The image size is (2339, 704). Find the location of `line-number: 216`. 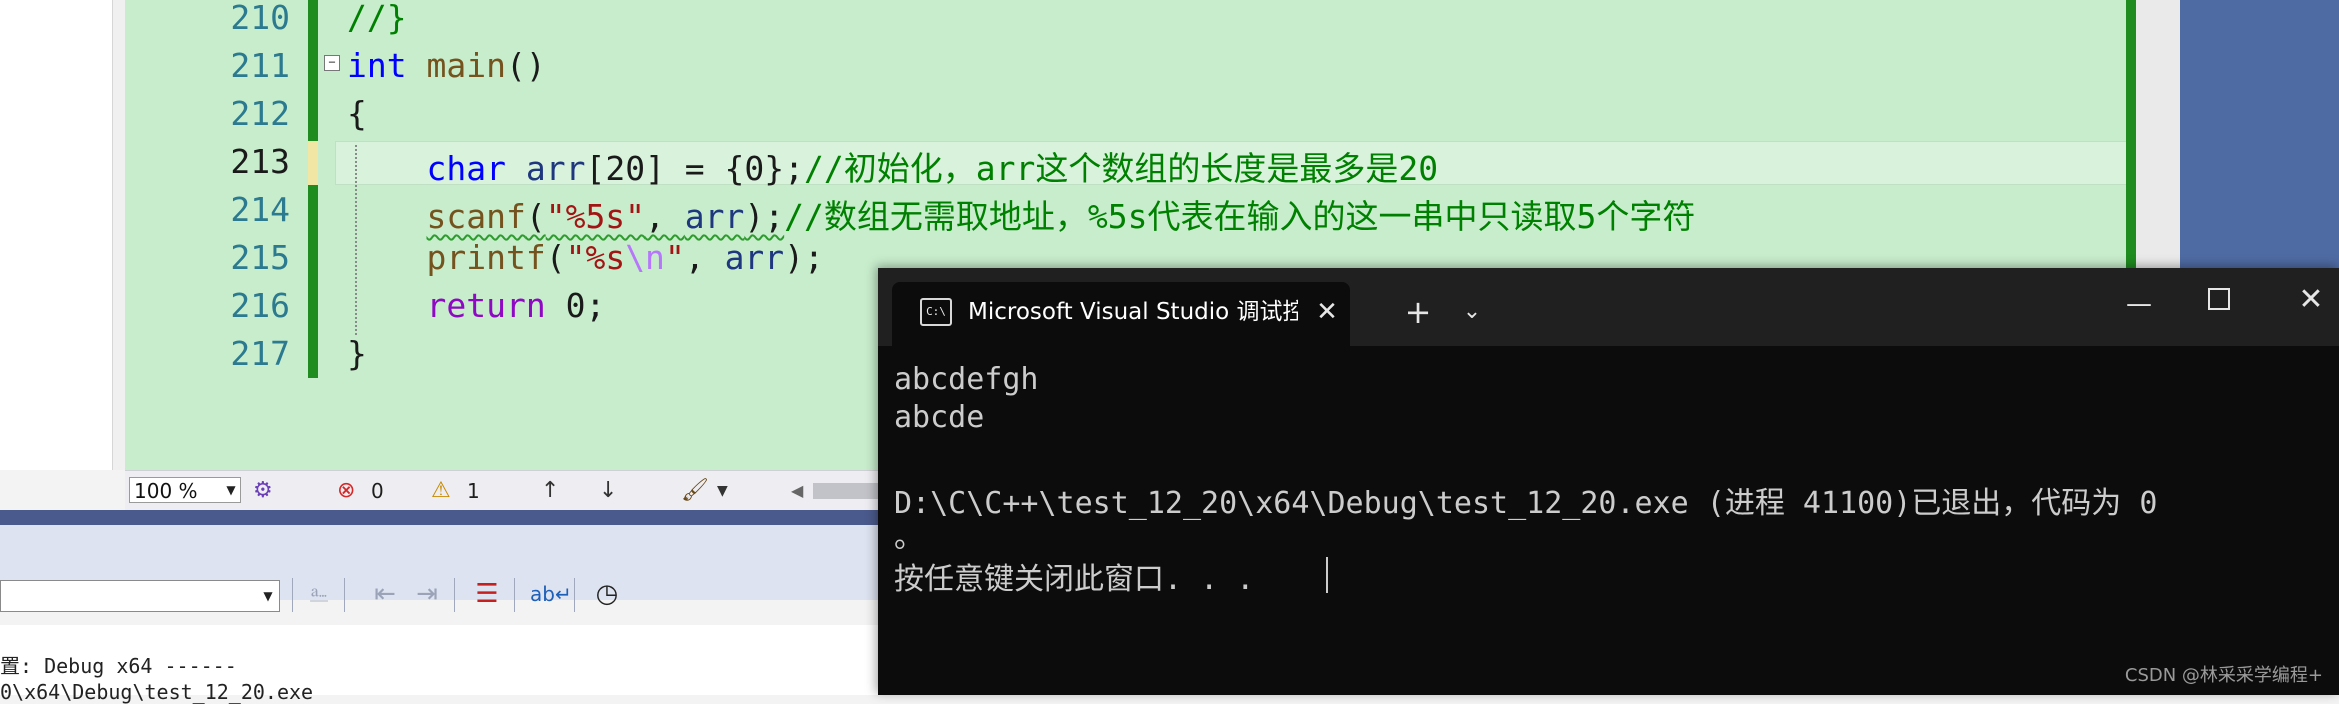

line-number: 216 is located at coordinates (260, 305).